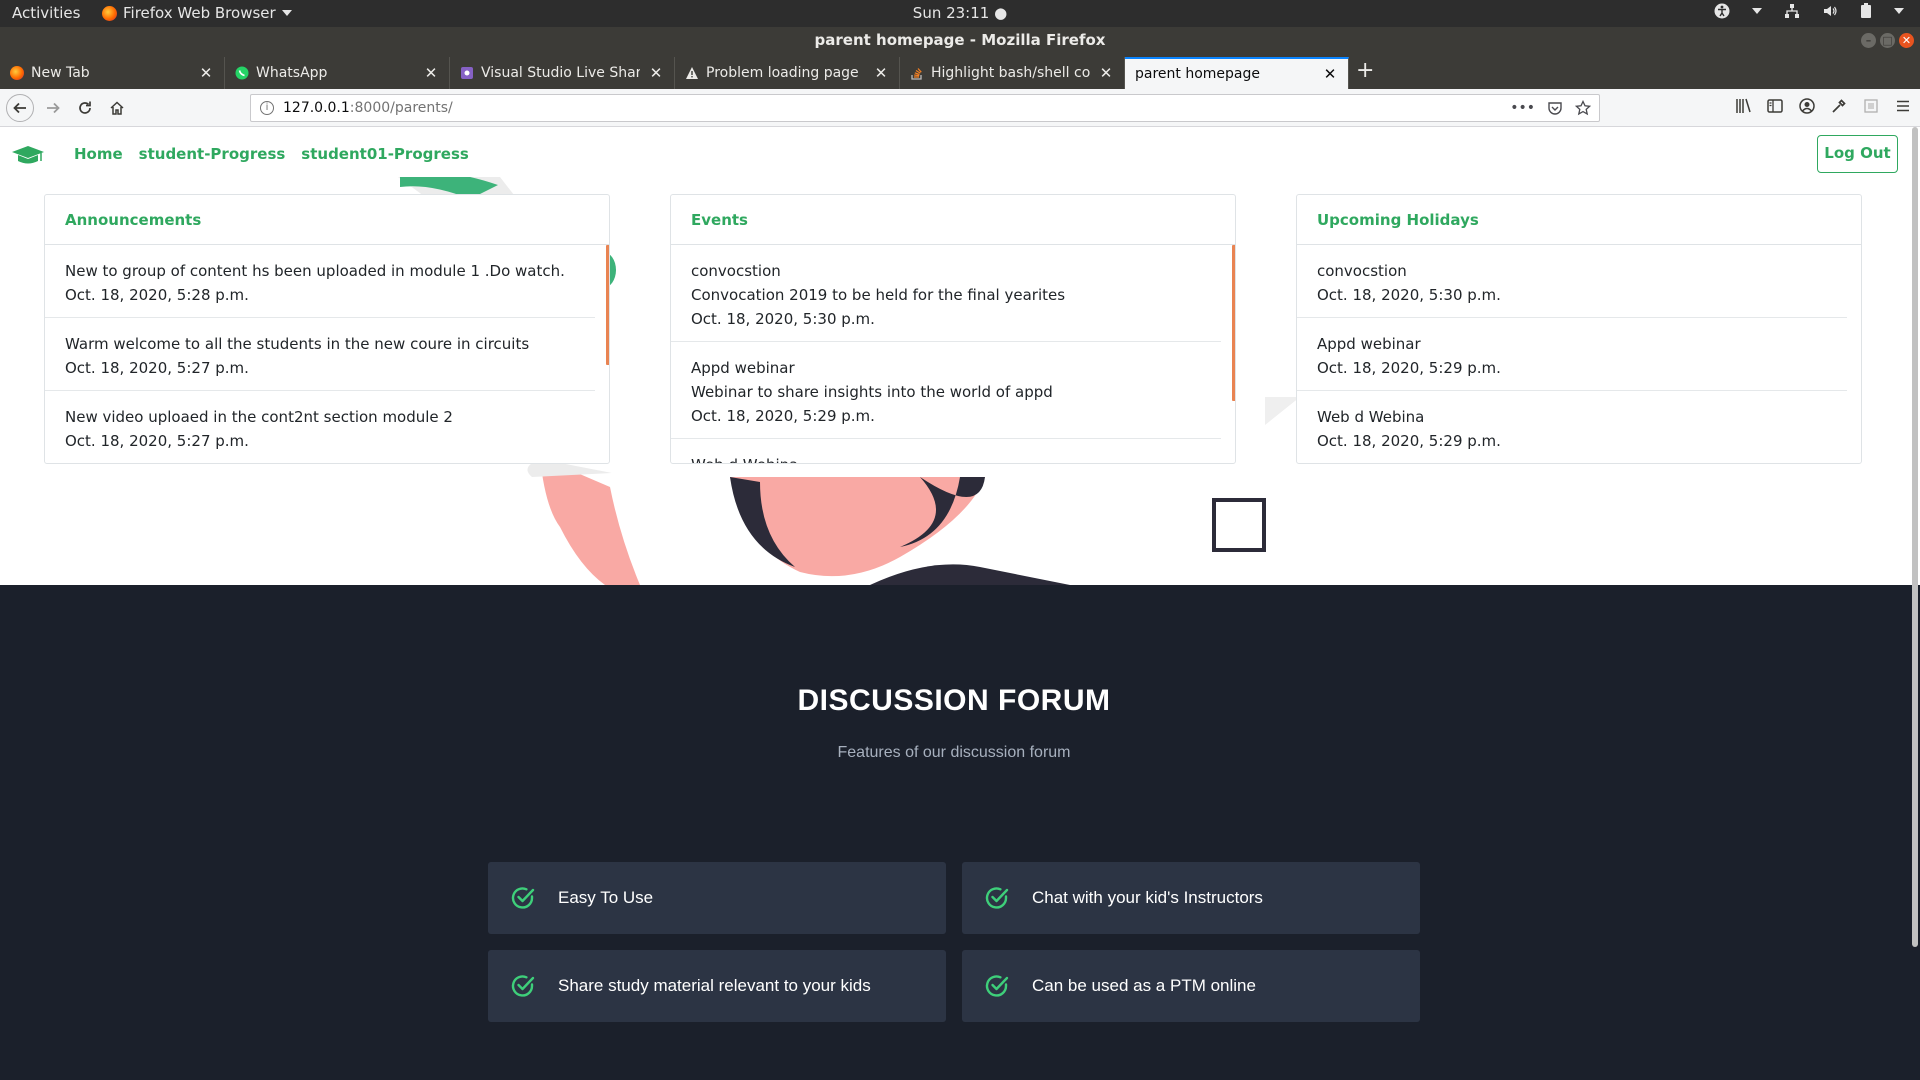 The height and width of the screenshot is (1080, 1920). I want to click on url-path: :8000/parents/, so click(401, 108).